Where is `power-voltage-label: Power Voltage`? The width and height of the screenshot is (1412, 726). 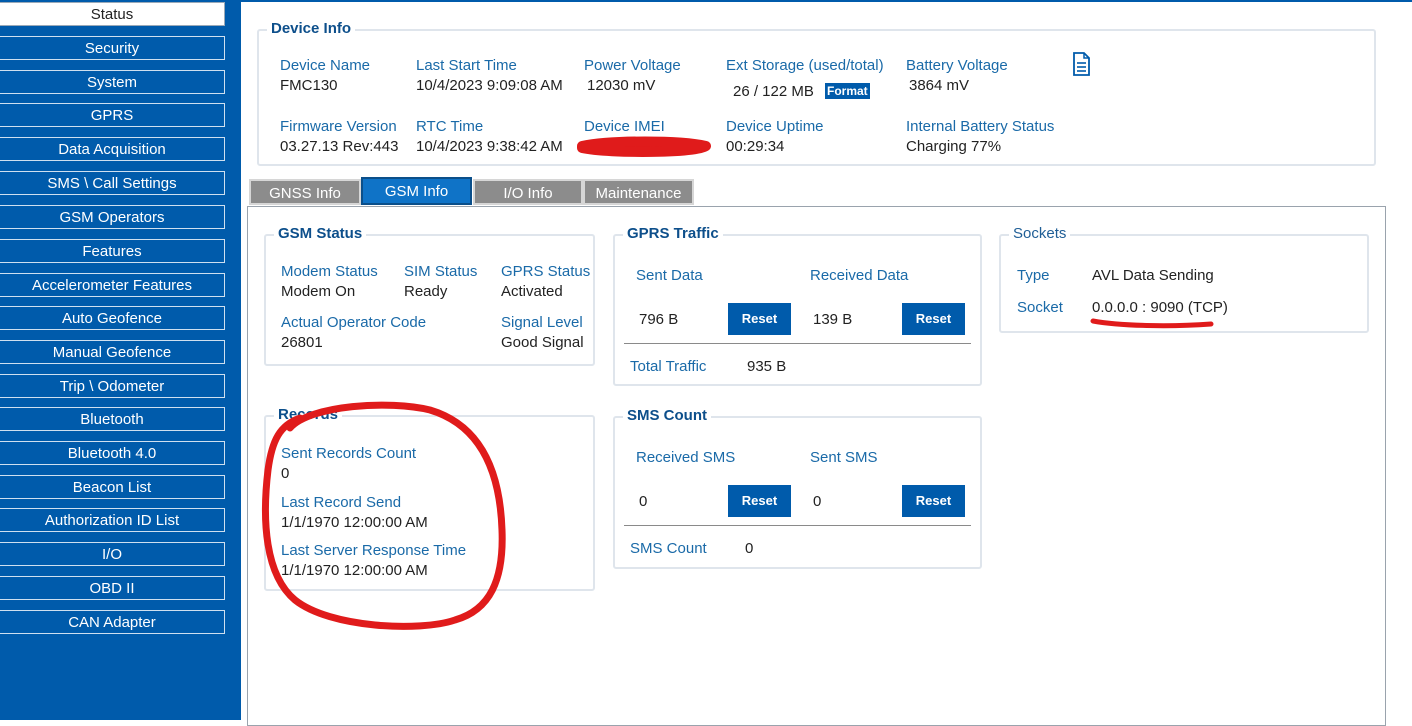 power-voltage-label: Power Voltage is located at coordinates (632, 65).